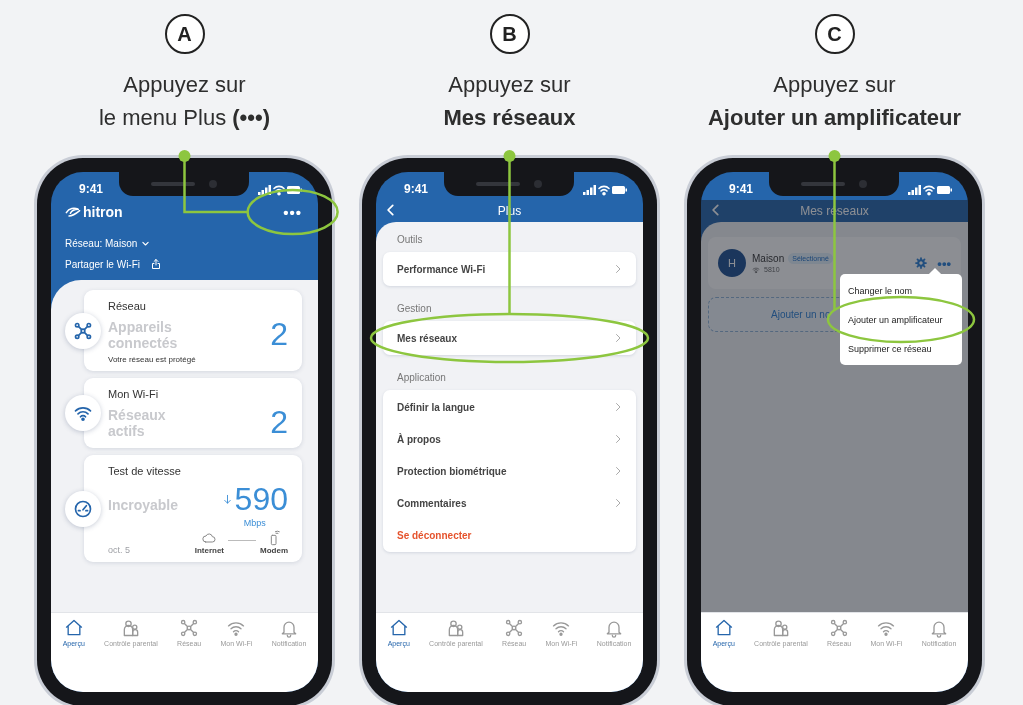 Image resolution: width=1023 pixels, height=705 pixels. I want to click on menu-item: Ajouter un amplificateur, so click(901, 319).